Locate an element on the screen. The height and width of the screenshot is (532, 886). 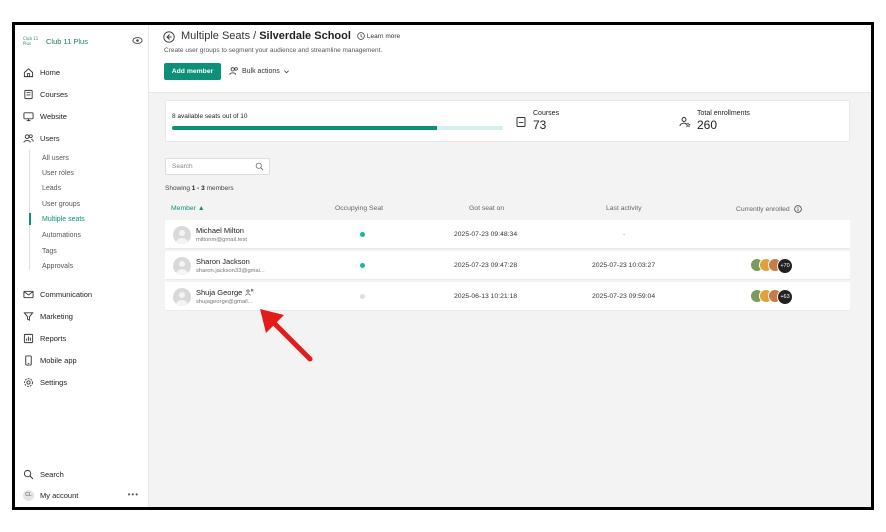
nav-website-label: Website is located at coordinates (53, 116).